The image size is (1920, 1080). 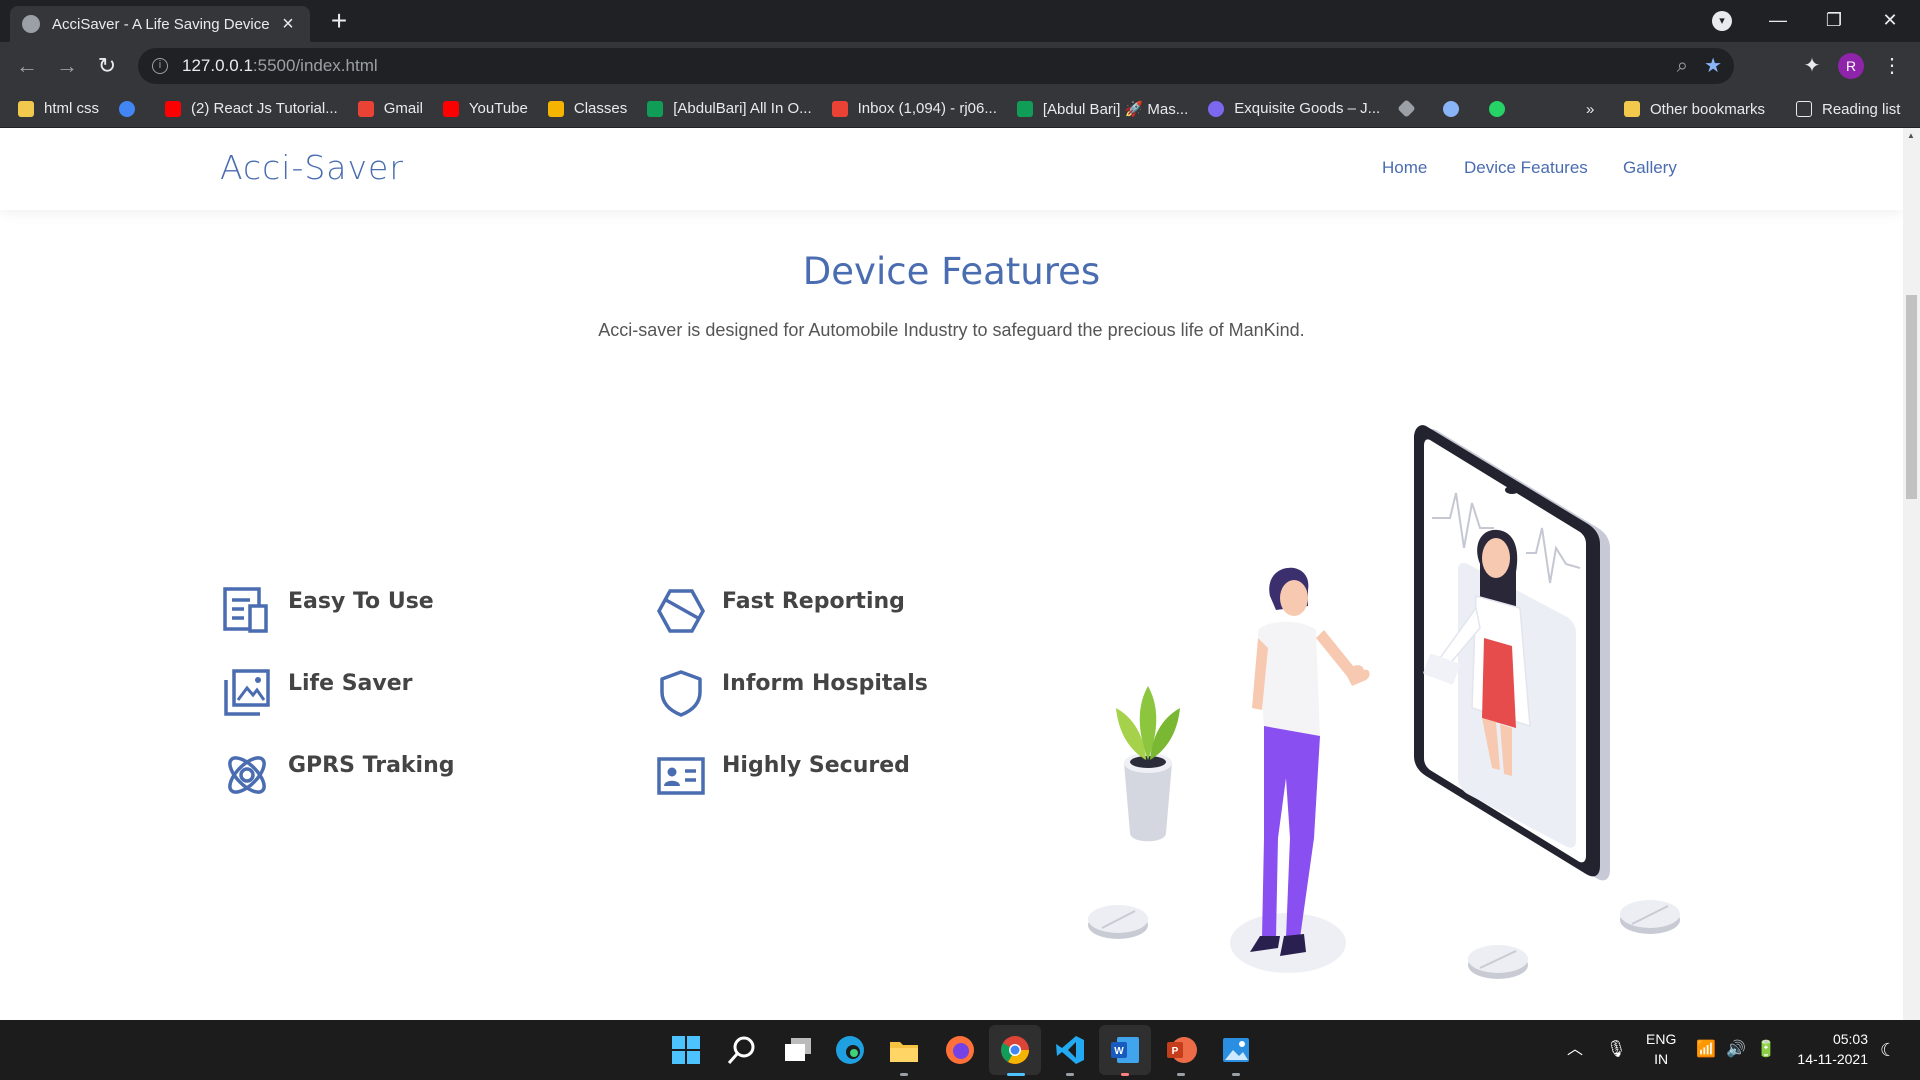 I want to click on bookmark-label: YouTube, so click(x=498, y=108).